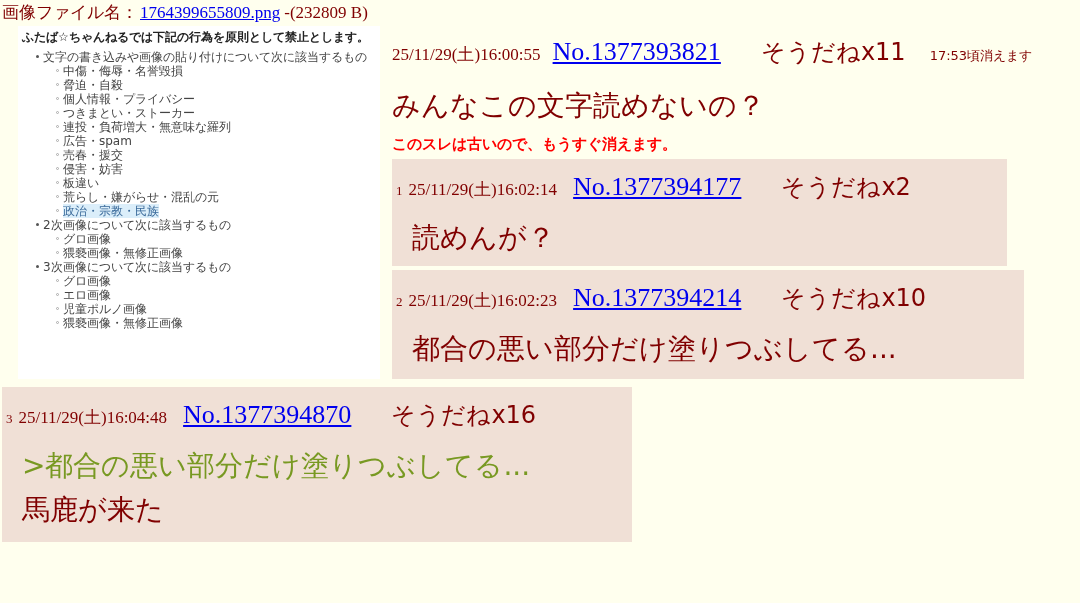 The image size is (1080, 603). I want to click on image-title: ふたば☆ちゃんねるでは下記の行為を原則として禁止とします。, so click(196, 36).